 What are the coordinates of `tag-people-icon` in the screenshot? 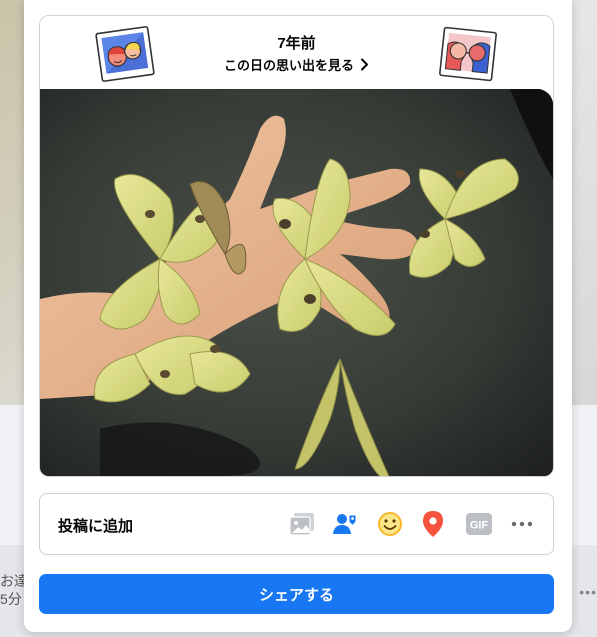 It's located at (345, 524).